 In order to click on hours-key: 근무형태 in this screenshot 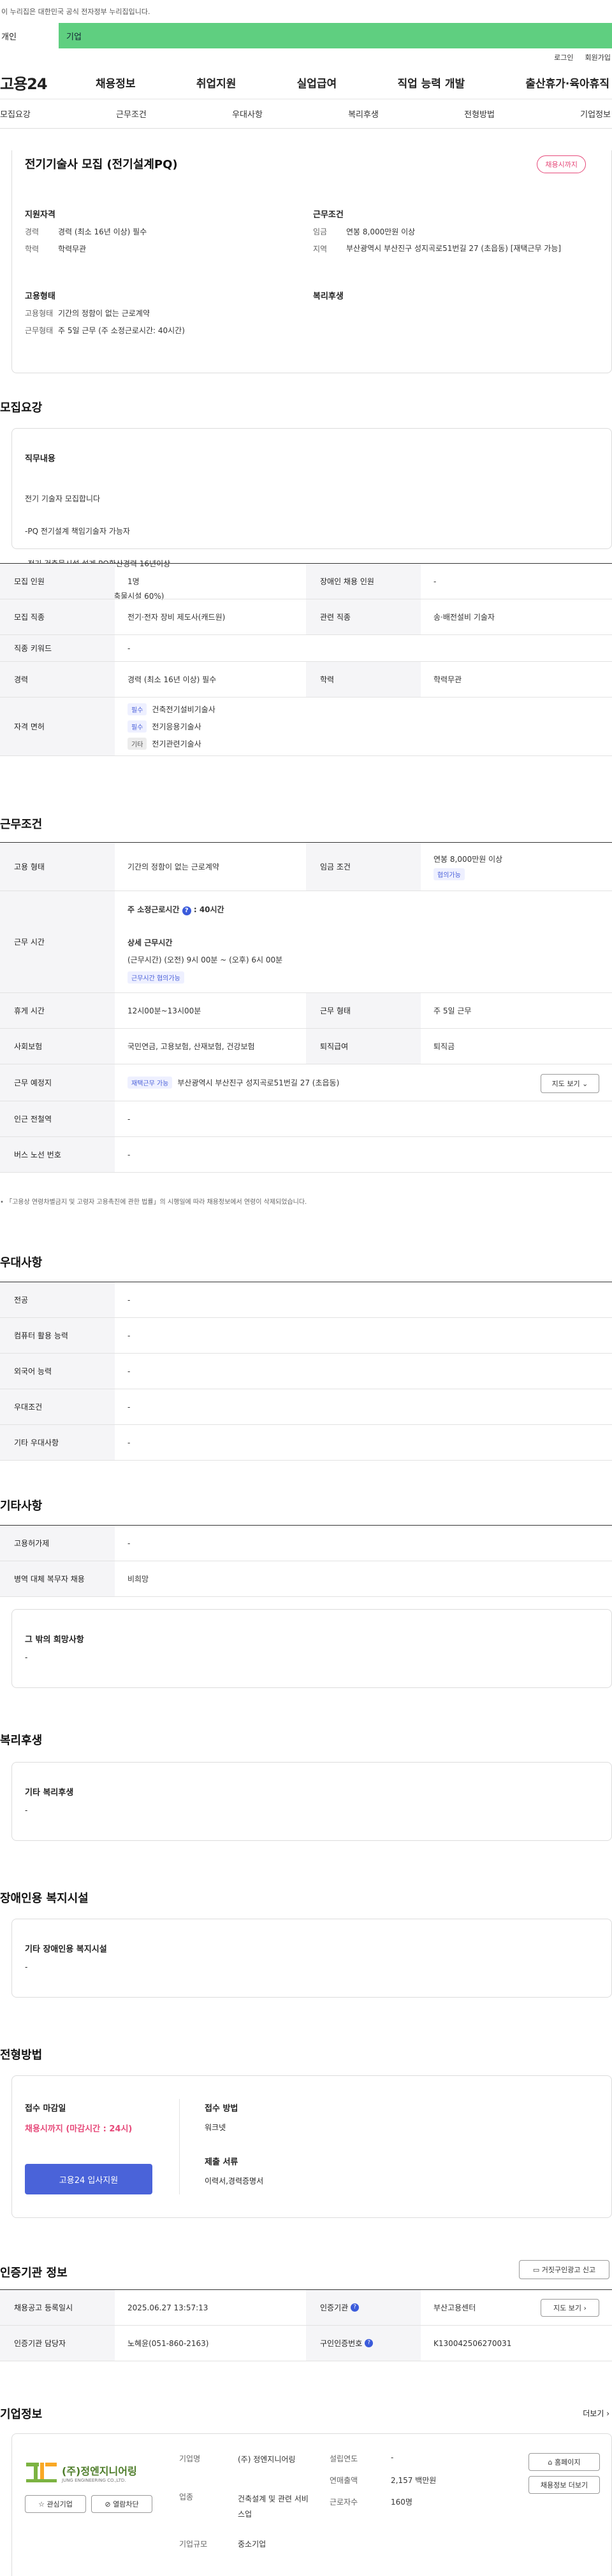, I will do `click(39, 330)`.